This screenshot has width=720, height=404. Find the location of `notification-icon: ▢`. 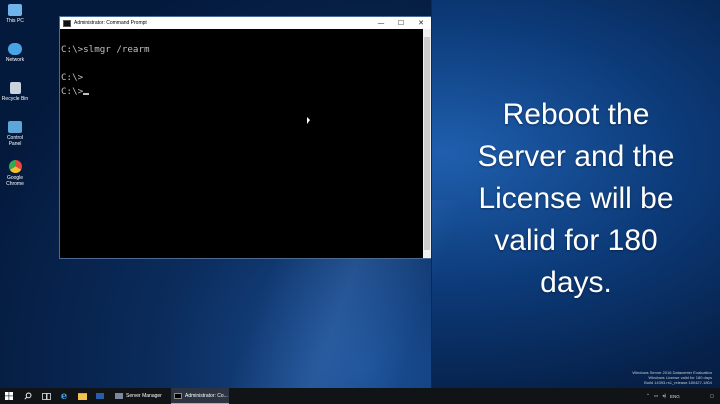

notification-icon: ▢ is located at coordinates (712, 396).